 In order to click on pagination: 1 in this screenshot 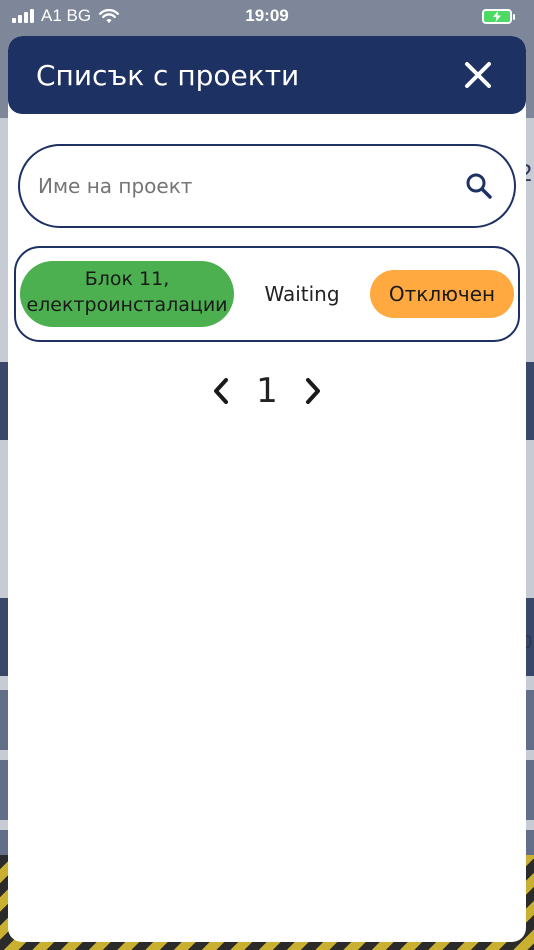, I will do `click(267, 391)`.